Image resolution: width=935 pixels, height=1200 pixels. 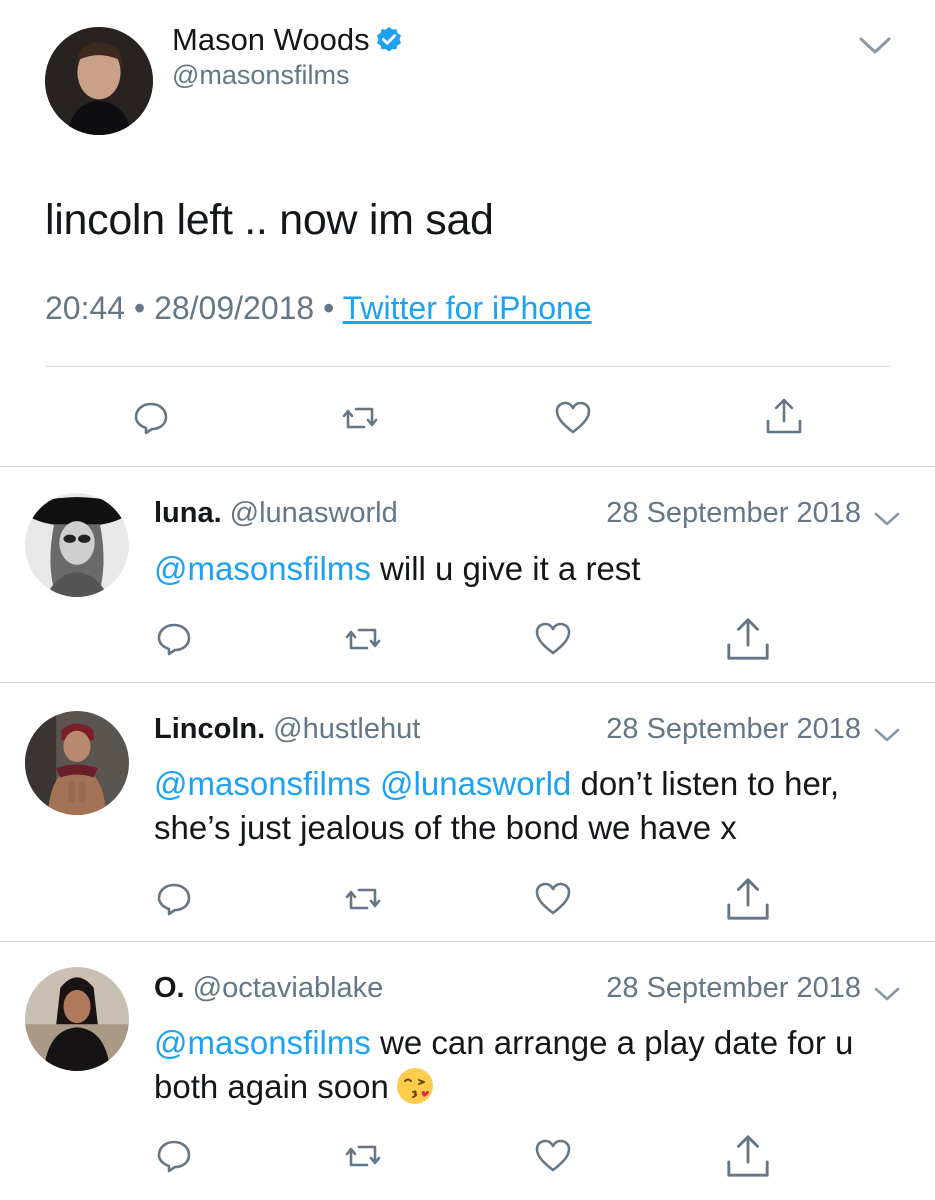 I want to click on reply-header: O. @octaviablake, so click(x=268, y=988).